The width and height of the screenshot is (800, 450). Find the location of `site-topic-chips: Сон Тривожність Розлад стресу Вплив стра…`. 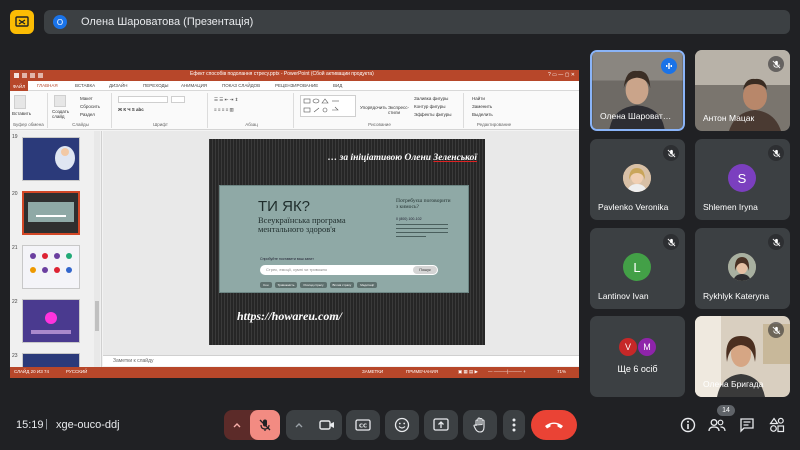

site-topic-chips: Сон Тривожність Розлад стресу Вплив стра… is located at coordinates (319, 285).